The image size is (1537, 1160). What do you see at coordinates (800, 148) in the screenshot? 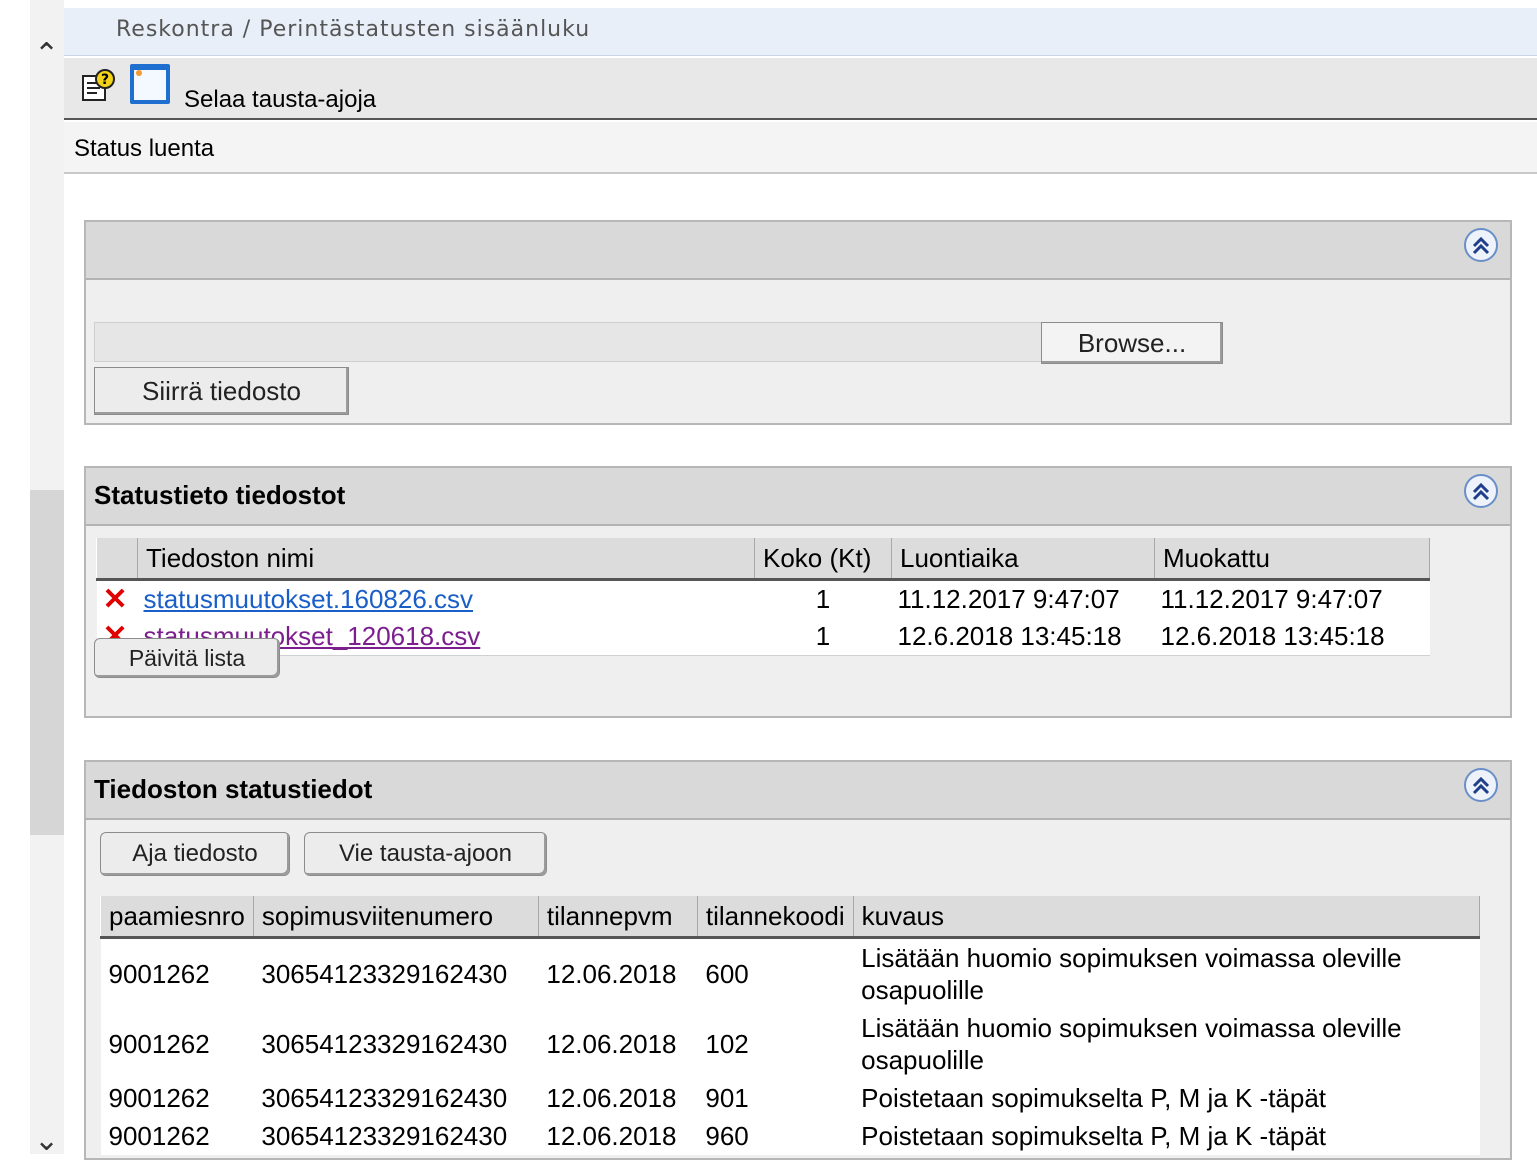
I see `page-title-bar: Status luenta` at bounding box center [800, 148].